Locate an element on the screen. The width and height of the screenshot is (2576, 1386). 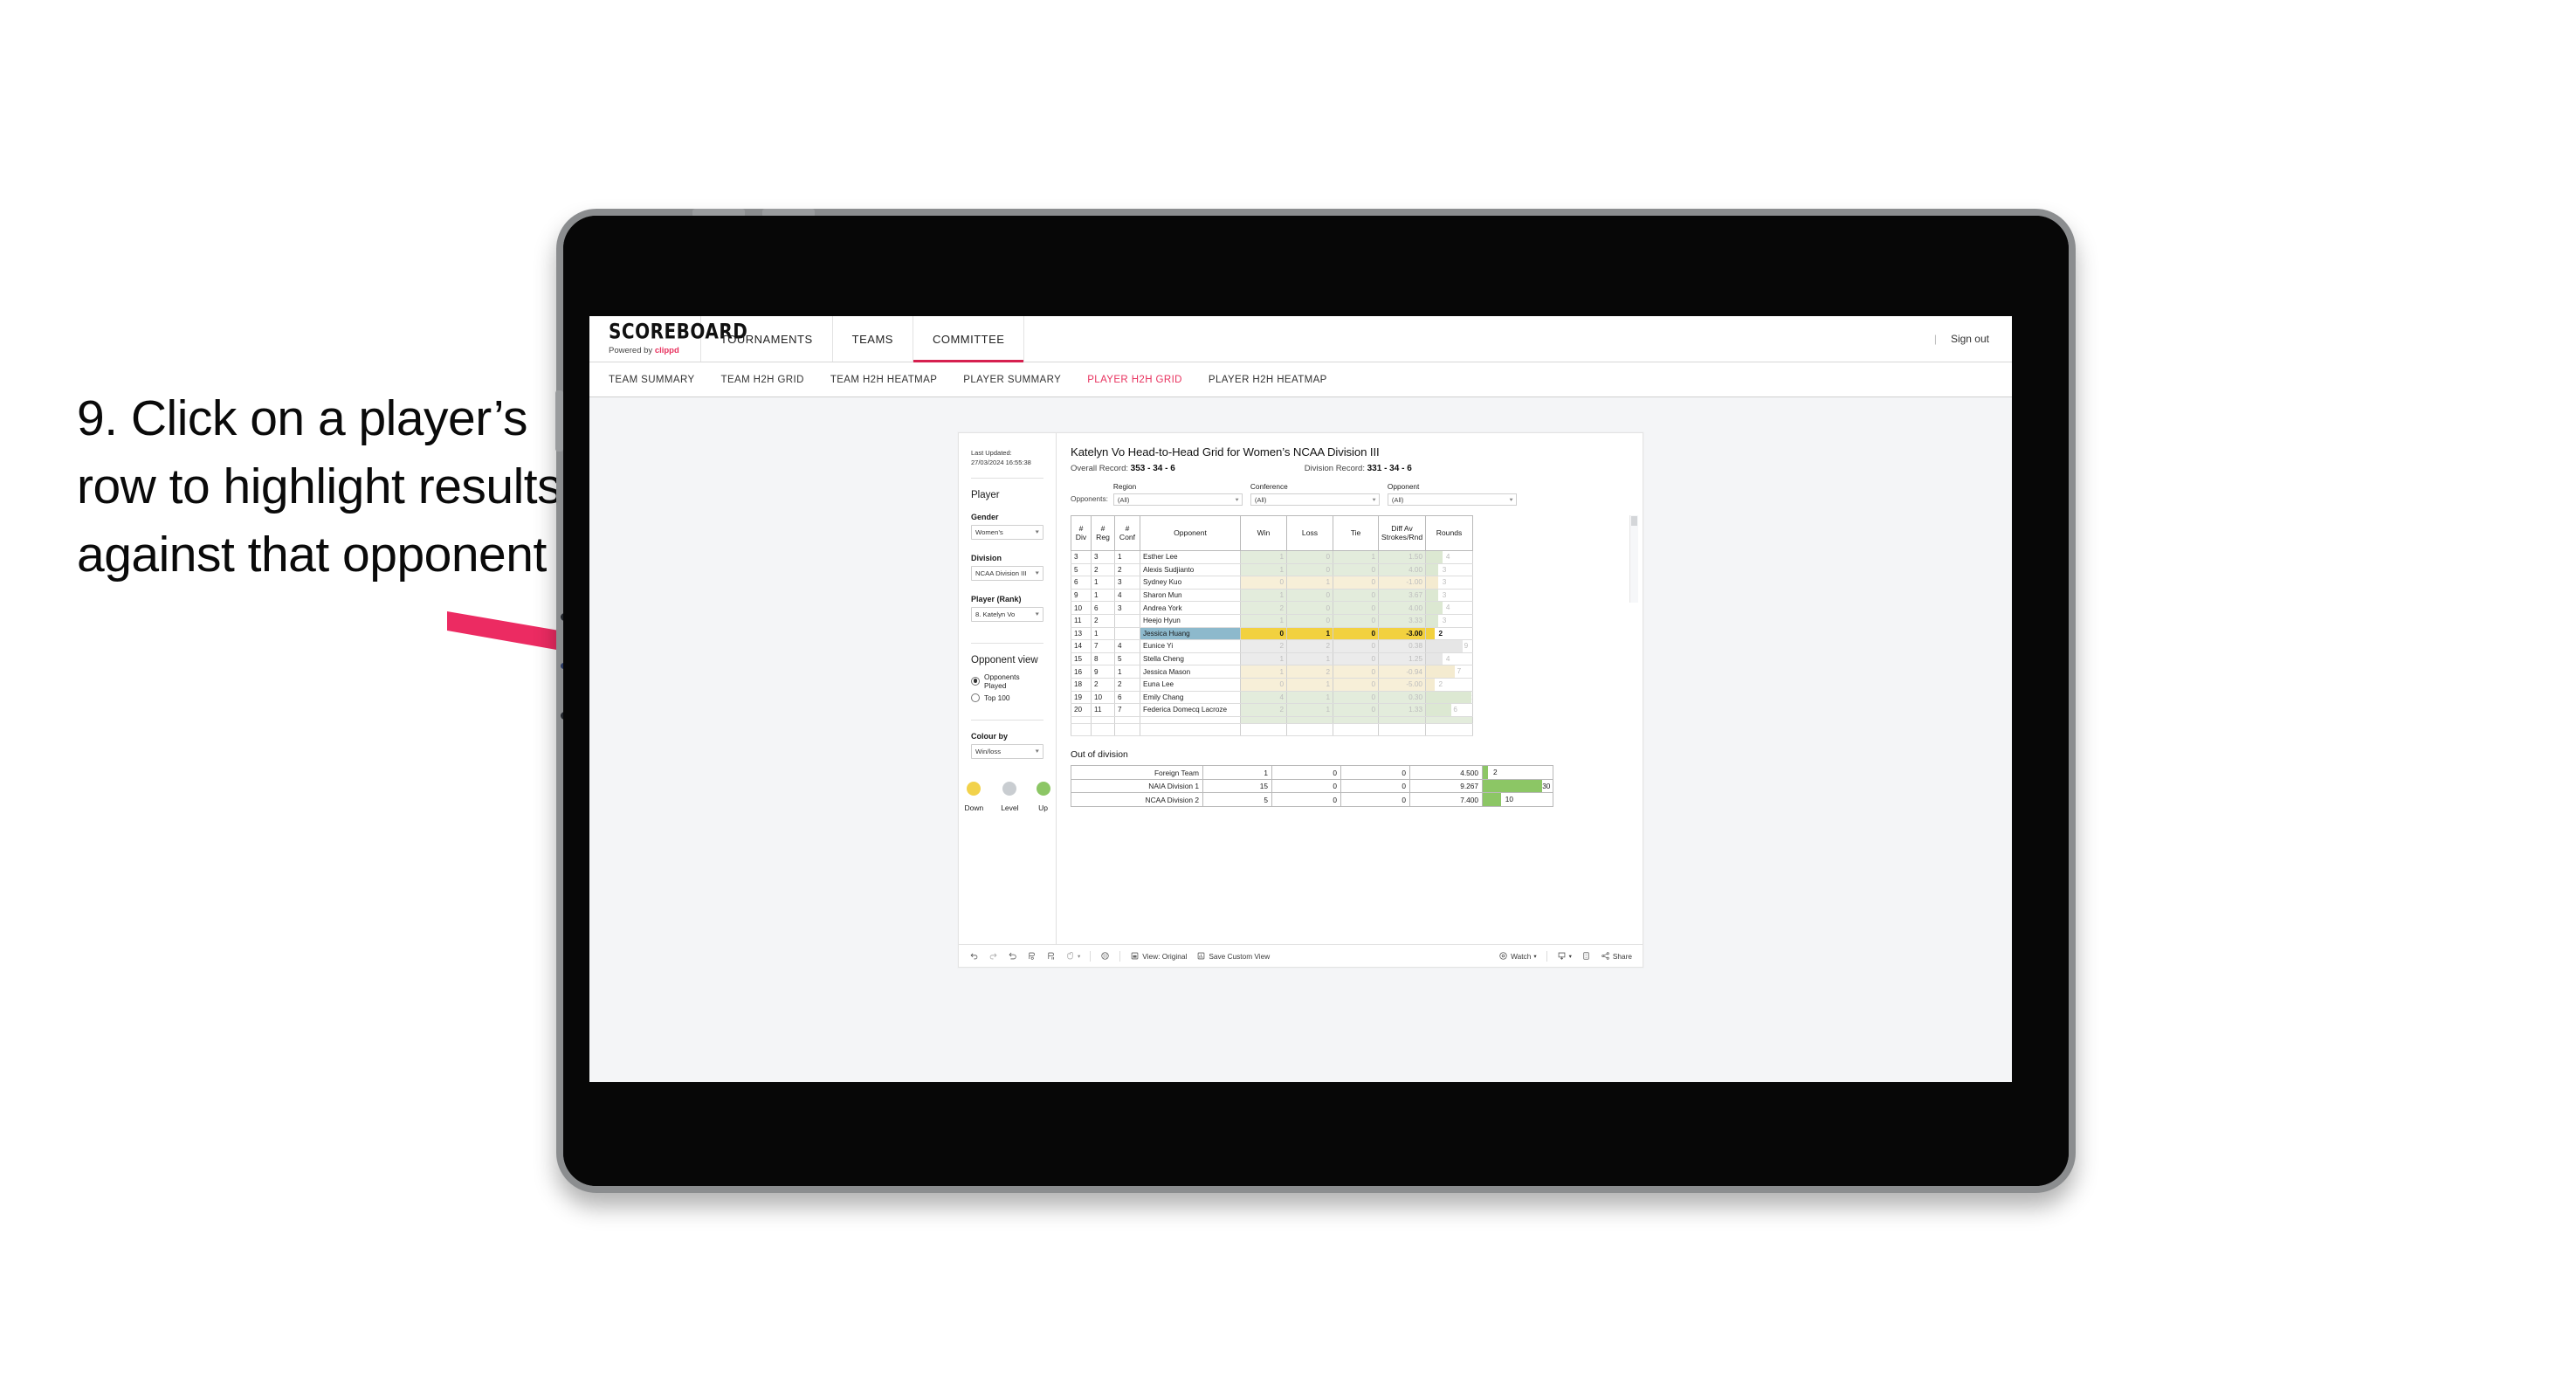
table-row: 18 2 2 Euna Lee 0 1 0 -5.00 2 is located at coordinates (1272, 685).